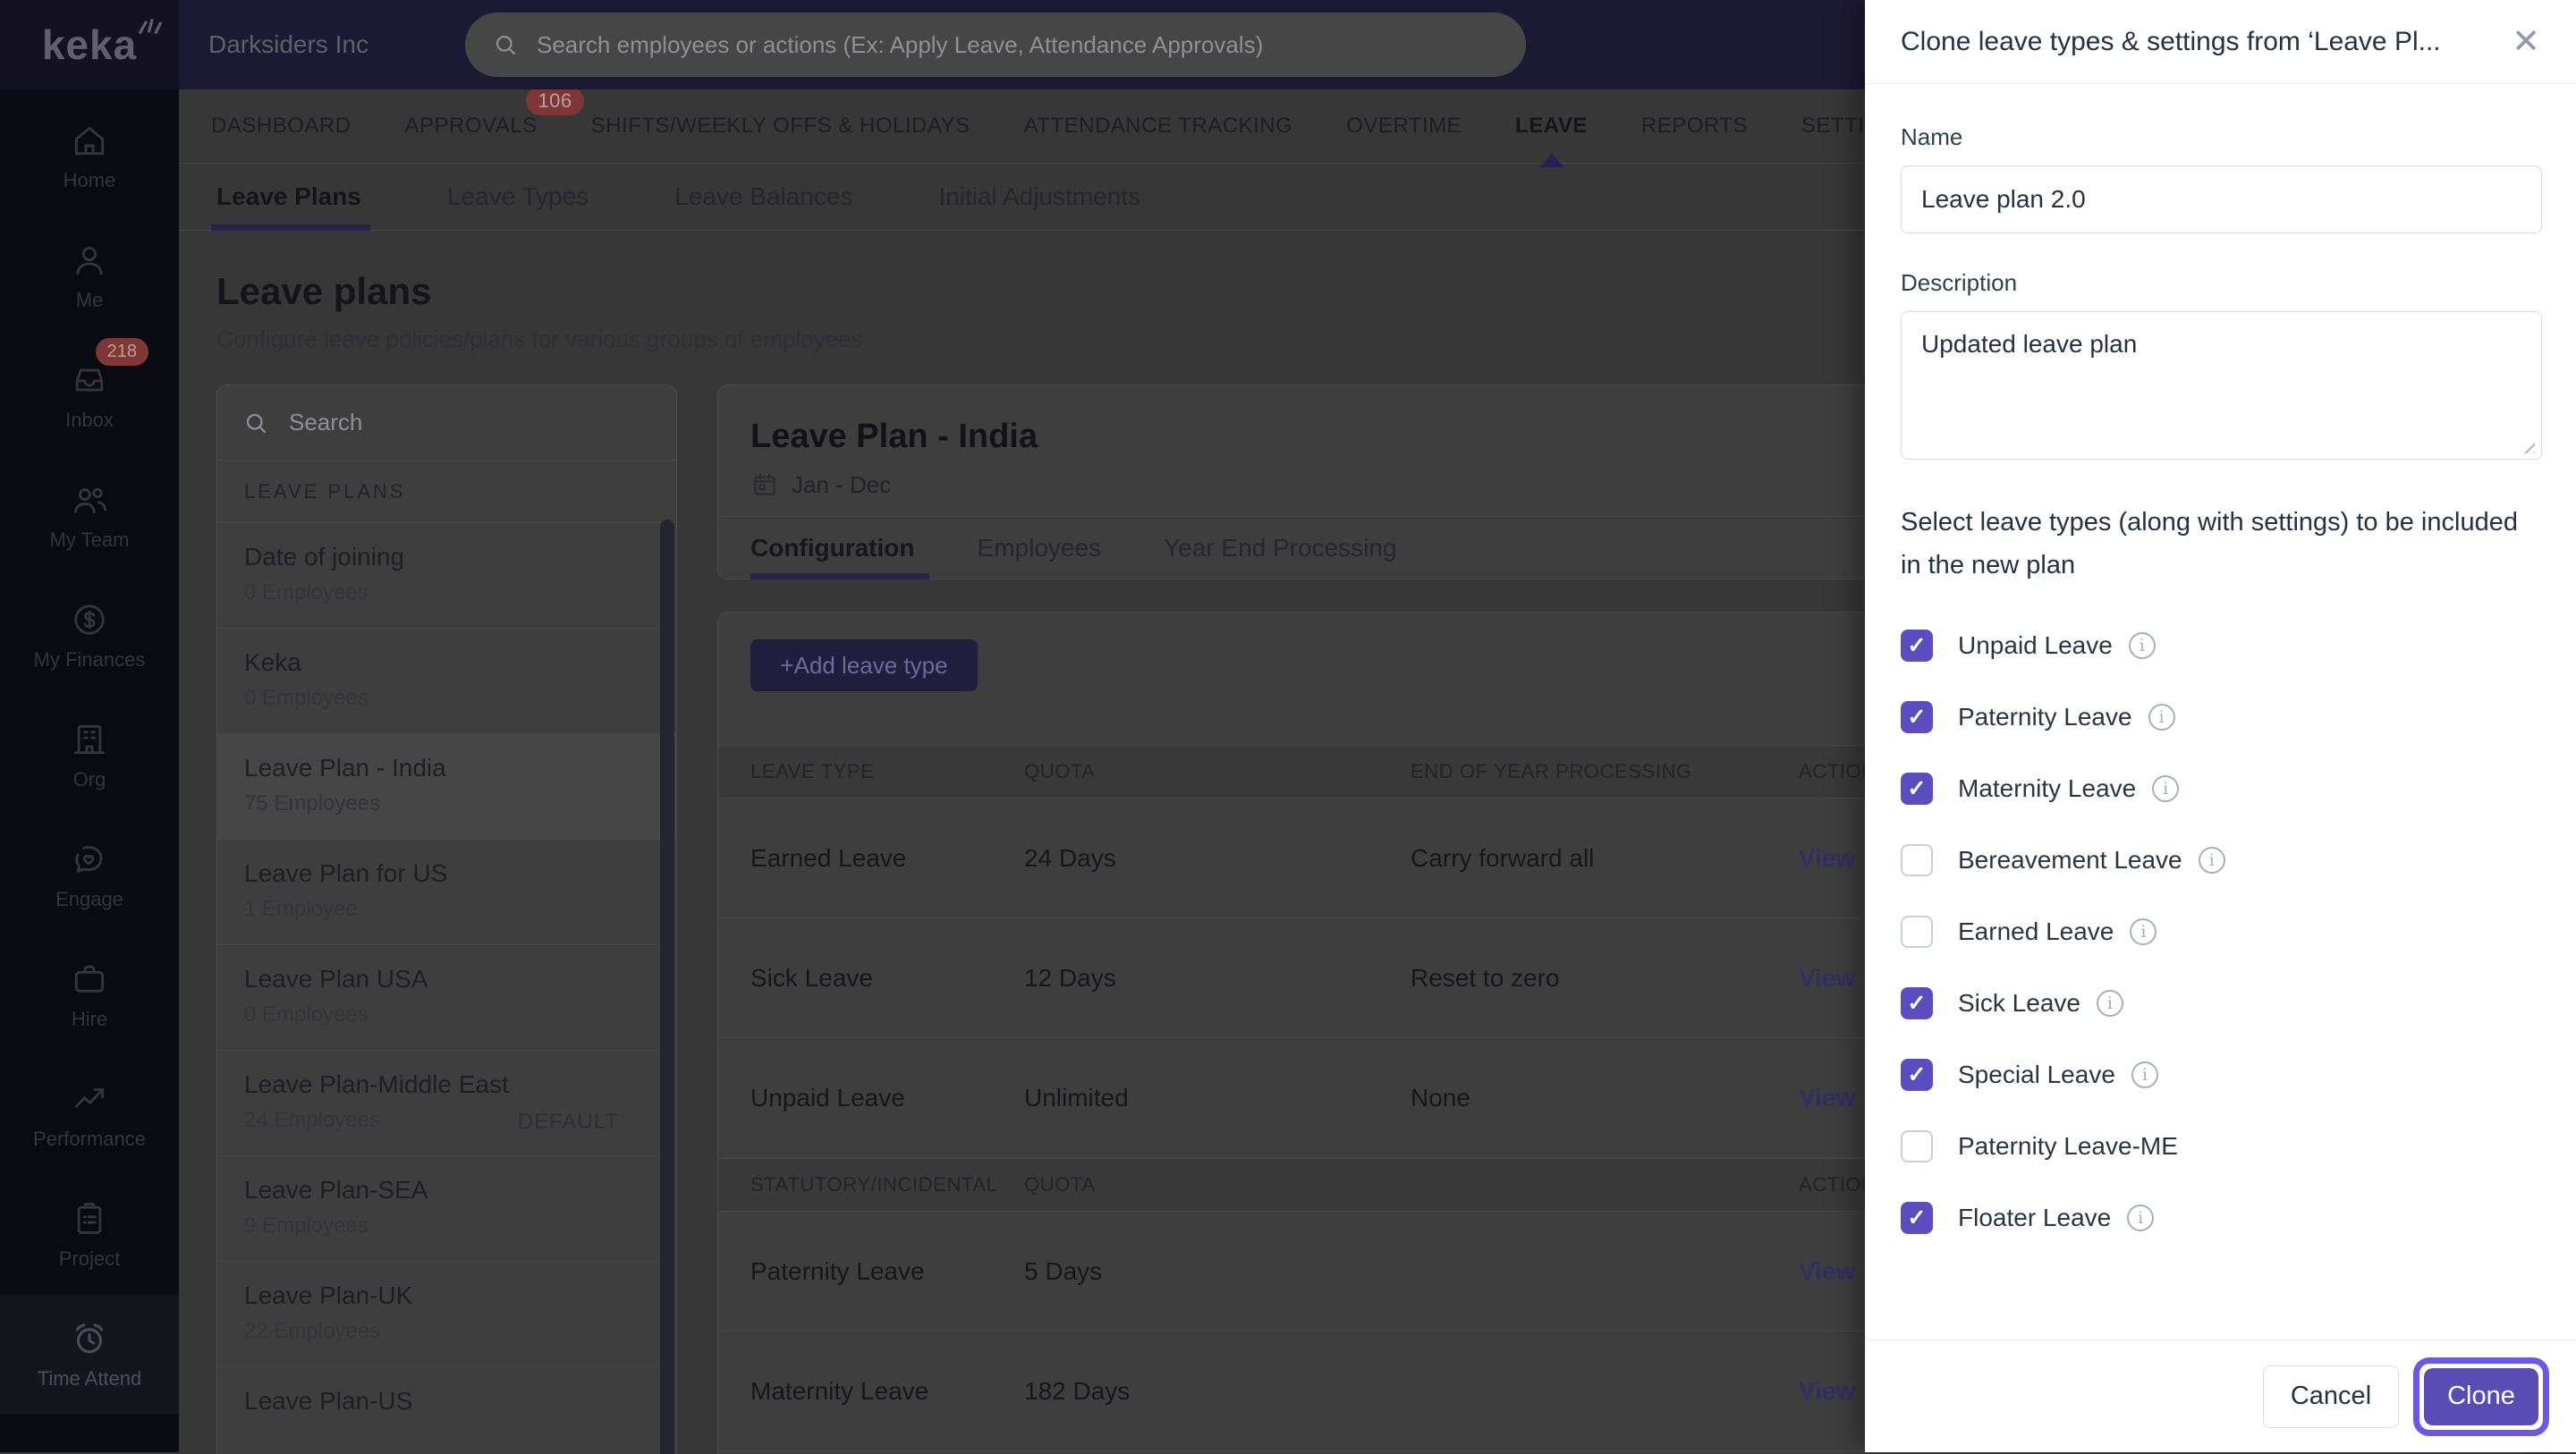 Image resolution: width=2576 pixels, height=1454 pixels. I want to click on project-icon, so click(89, 1218).